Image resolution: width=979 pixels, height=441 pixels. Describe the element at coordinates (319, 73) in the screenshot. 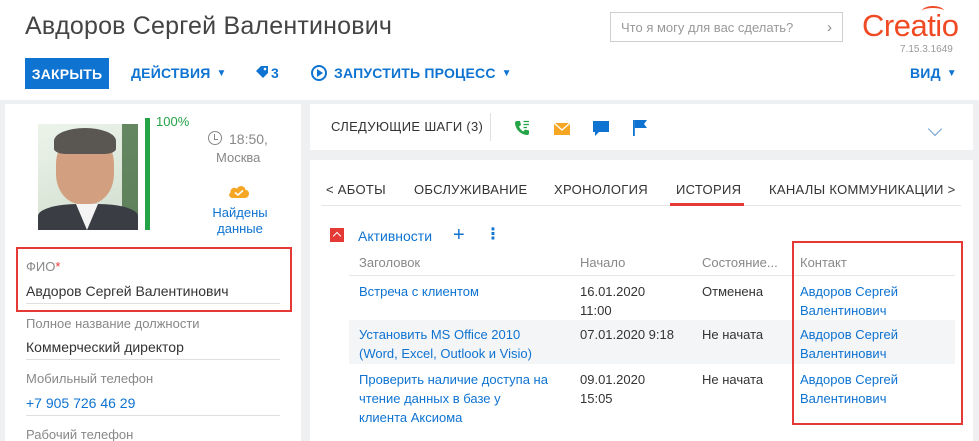

I see `play-circle-icon` at that location.